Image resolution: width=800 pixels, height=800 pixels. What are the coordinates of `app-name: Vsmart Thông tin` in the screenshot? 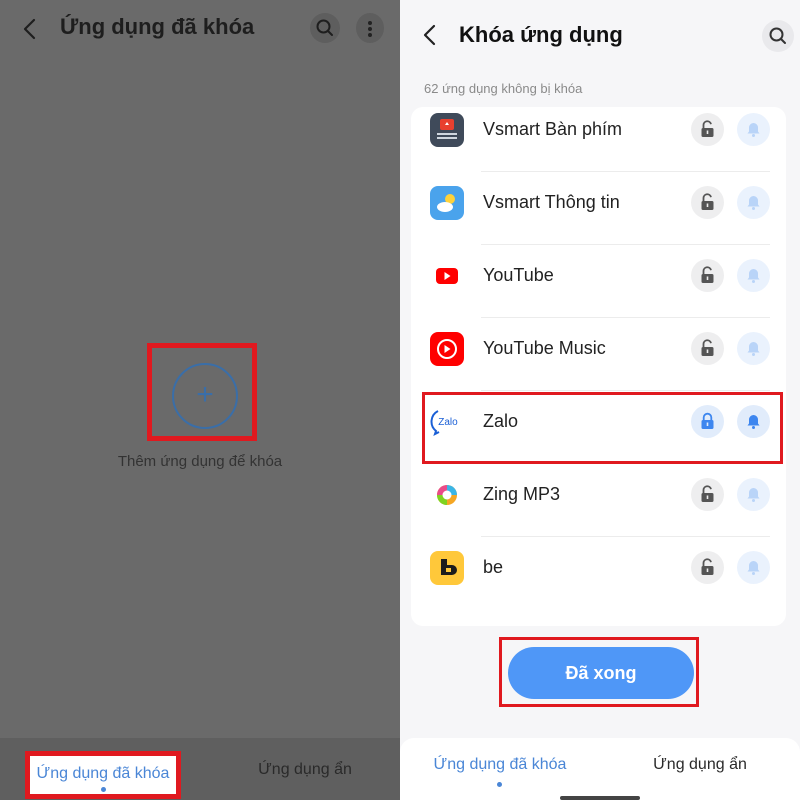 It's located at (551, 202).